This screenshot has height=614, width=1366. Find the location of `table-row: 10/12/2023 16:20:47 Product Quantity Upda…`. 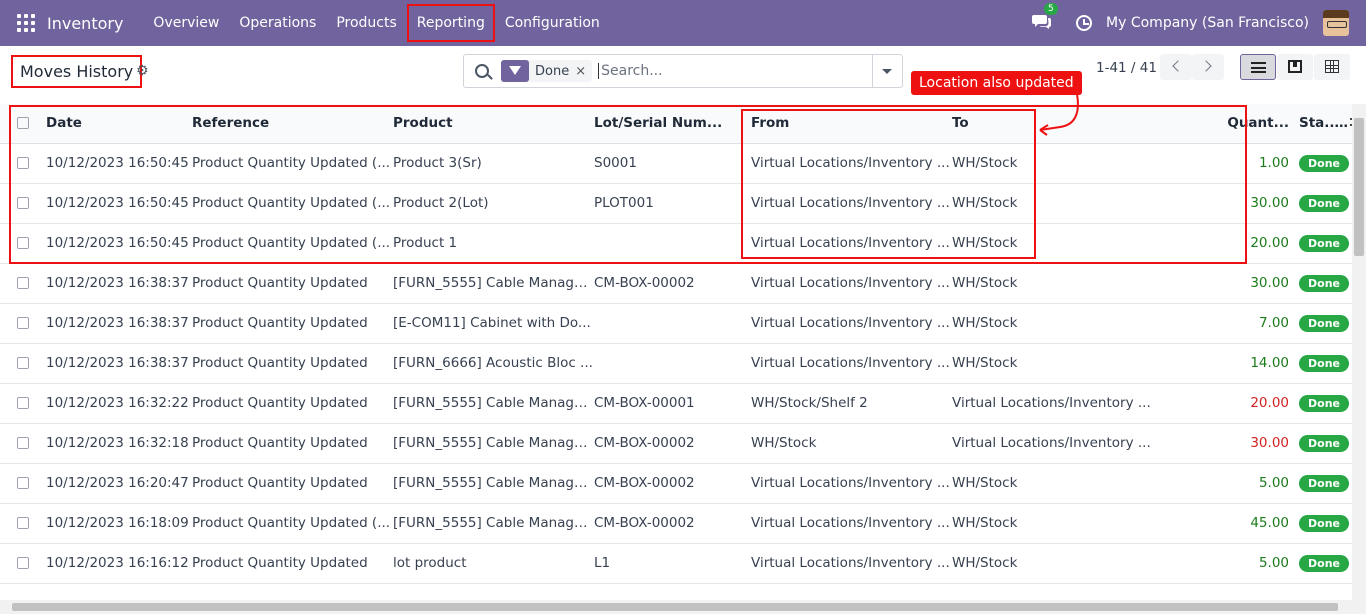

table-row: 10/12/2023 16:20:47 Product Quantity Upda… is located at coordinates (676, 483).